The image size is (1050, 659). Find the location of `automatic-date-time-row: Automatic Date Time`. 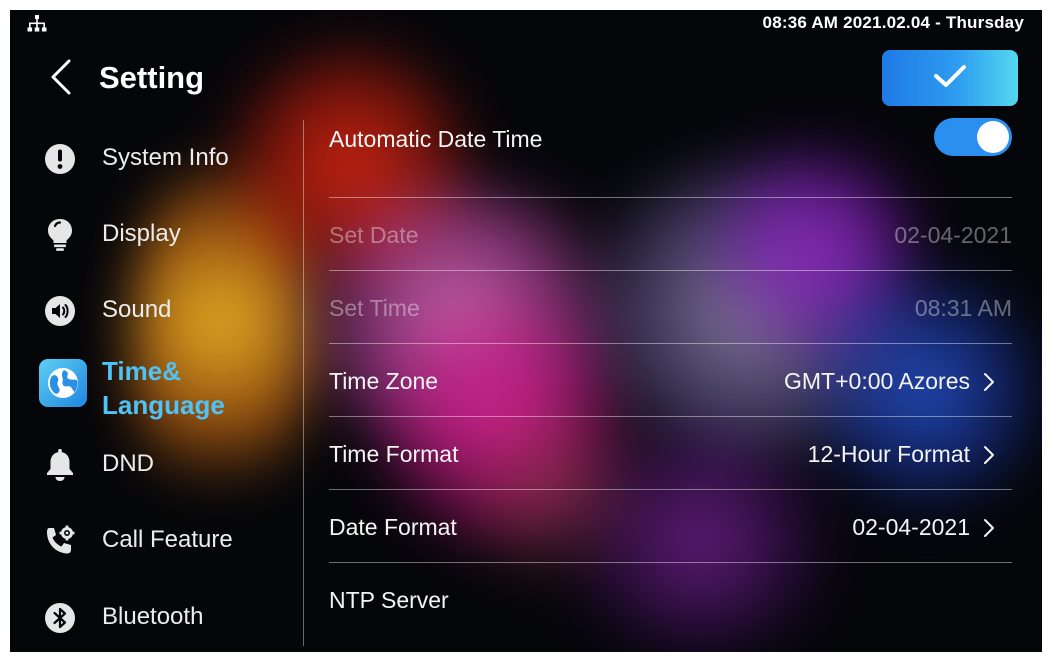

automatic-date-time-row: Automatic Date Time is located at coordinates (670, 139).